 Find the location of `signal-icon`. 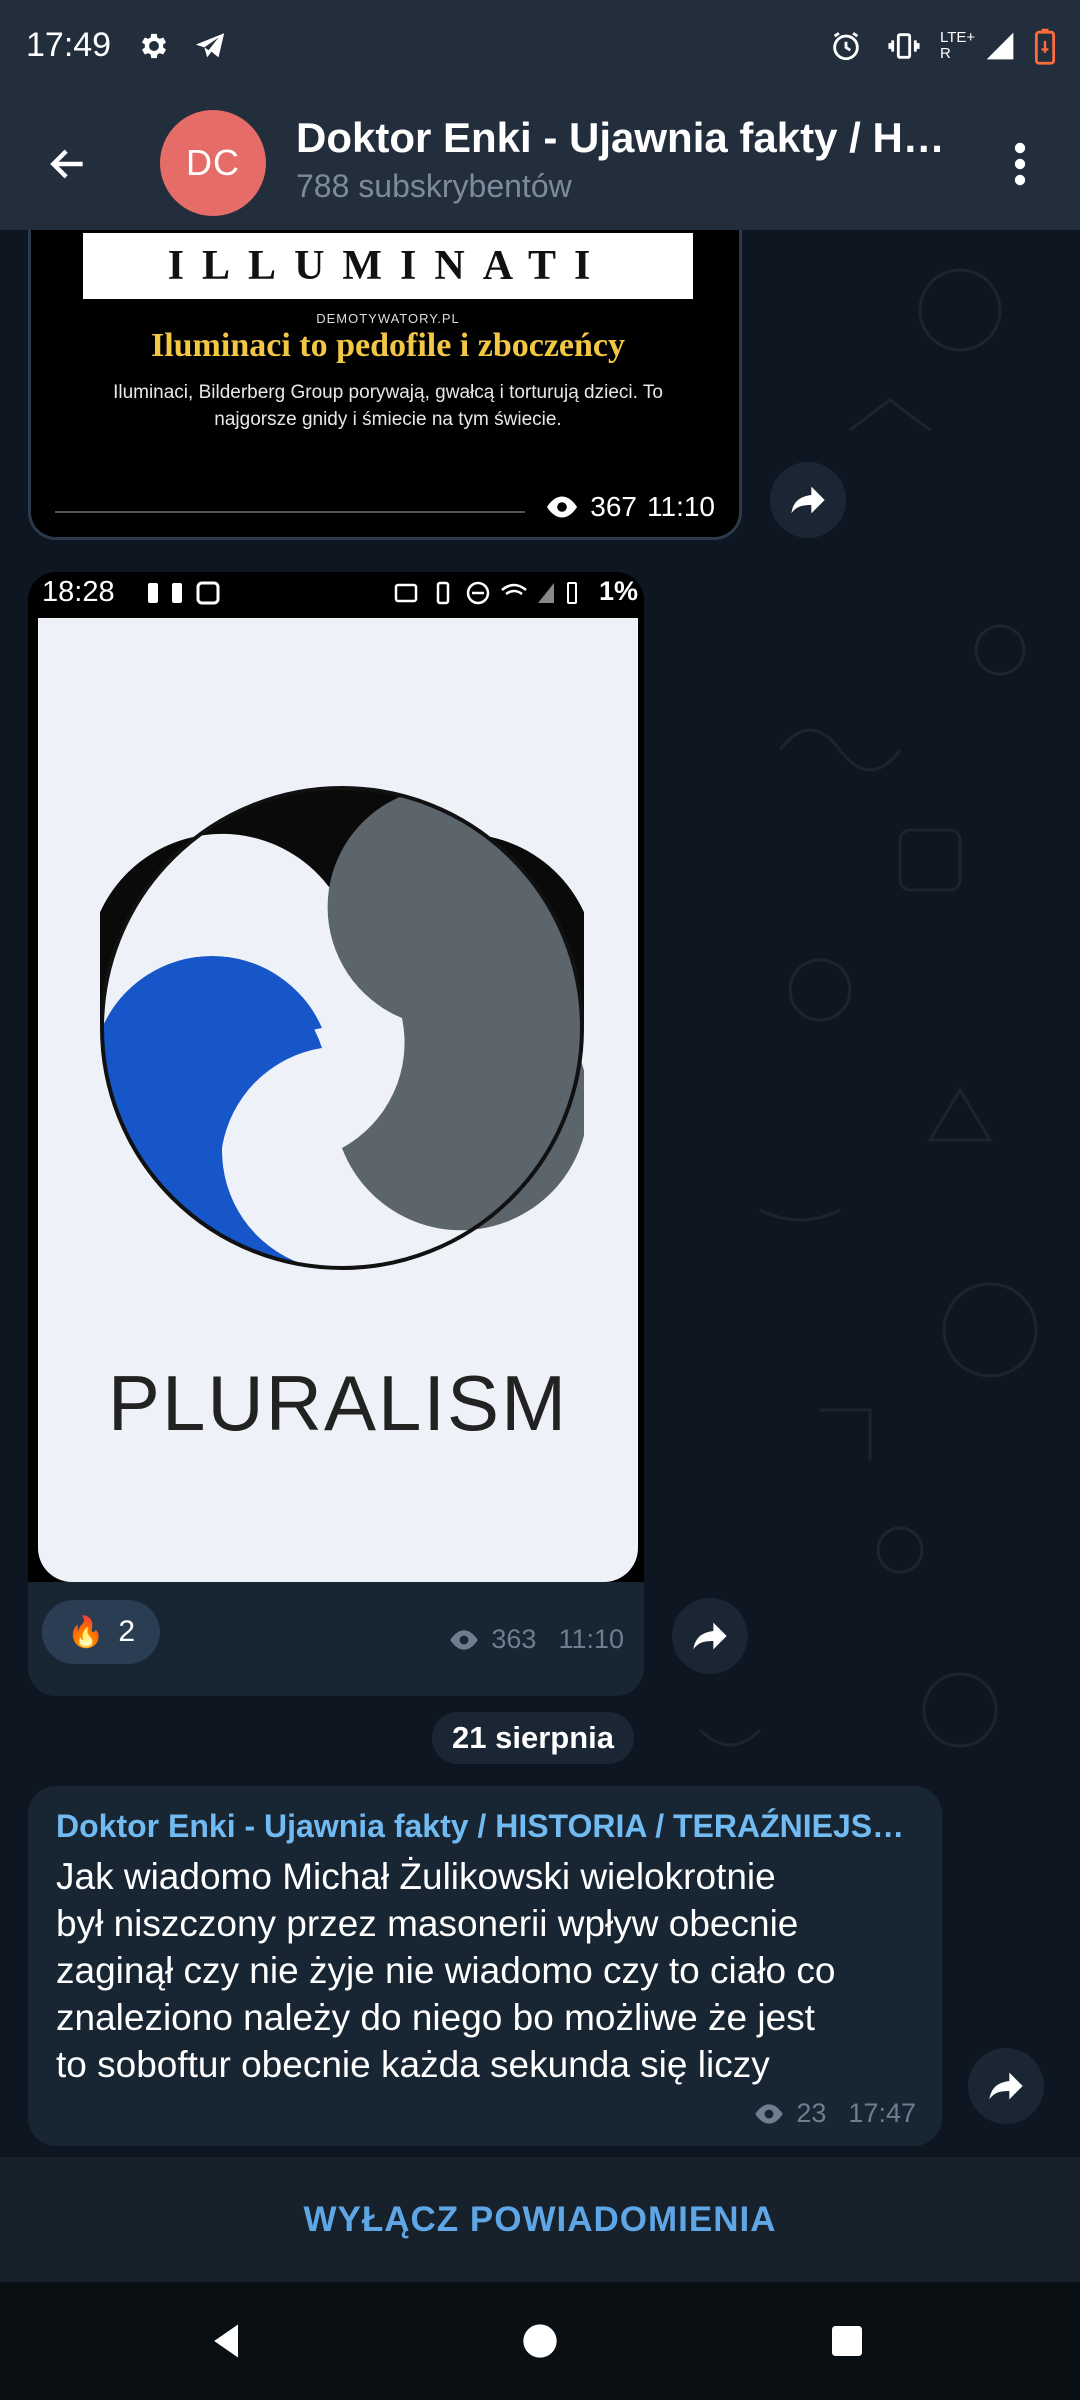

signal-icon is located at coordinates (1000, 46).